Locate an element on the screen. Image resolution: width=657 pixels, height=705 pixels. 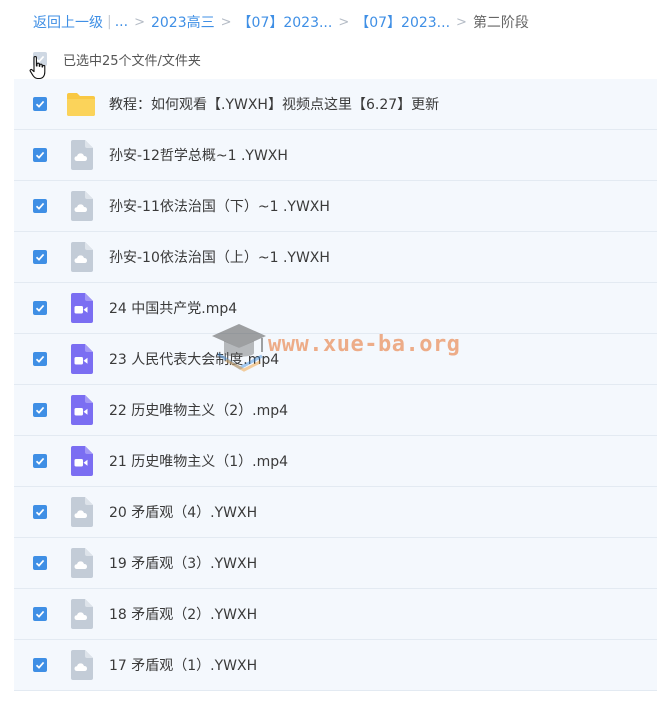
file-name: 孙安-11依法治国（下）~1 .YWXH is located at coordinates (219, 206).